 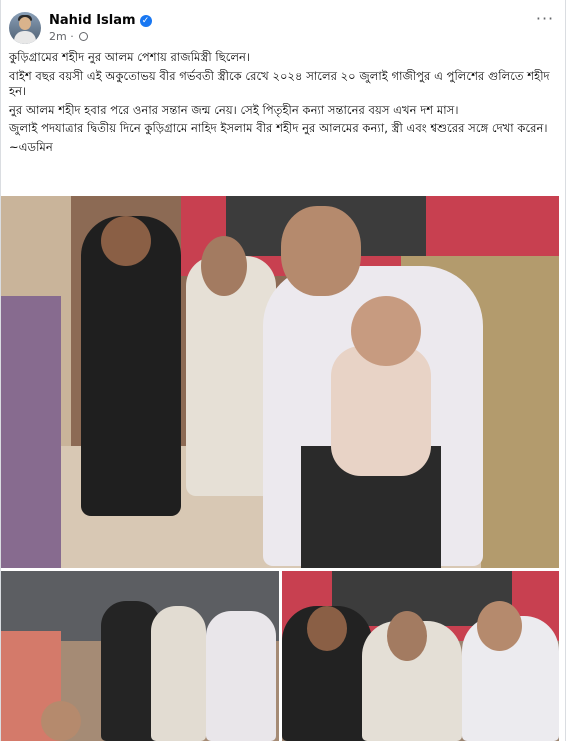 What do you see at coordinates (283, 28) in the screenshot?
I see `post-header: Nahid Islam ✓ 2m · ···` at bounding box center [283, 28].